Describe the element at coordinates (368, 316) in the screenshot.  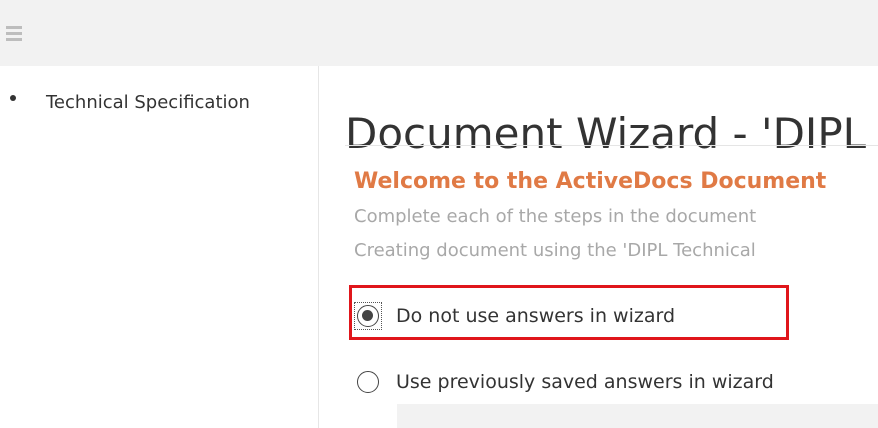
I see `radio-button-checked` at that location.